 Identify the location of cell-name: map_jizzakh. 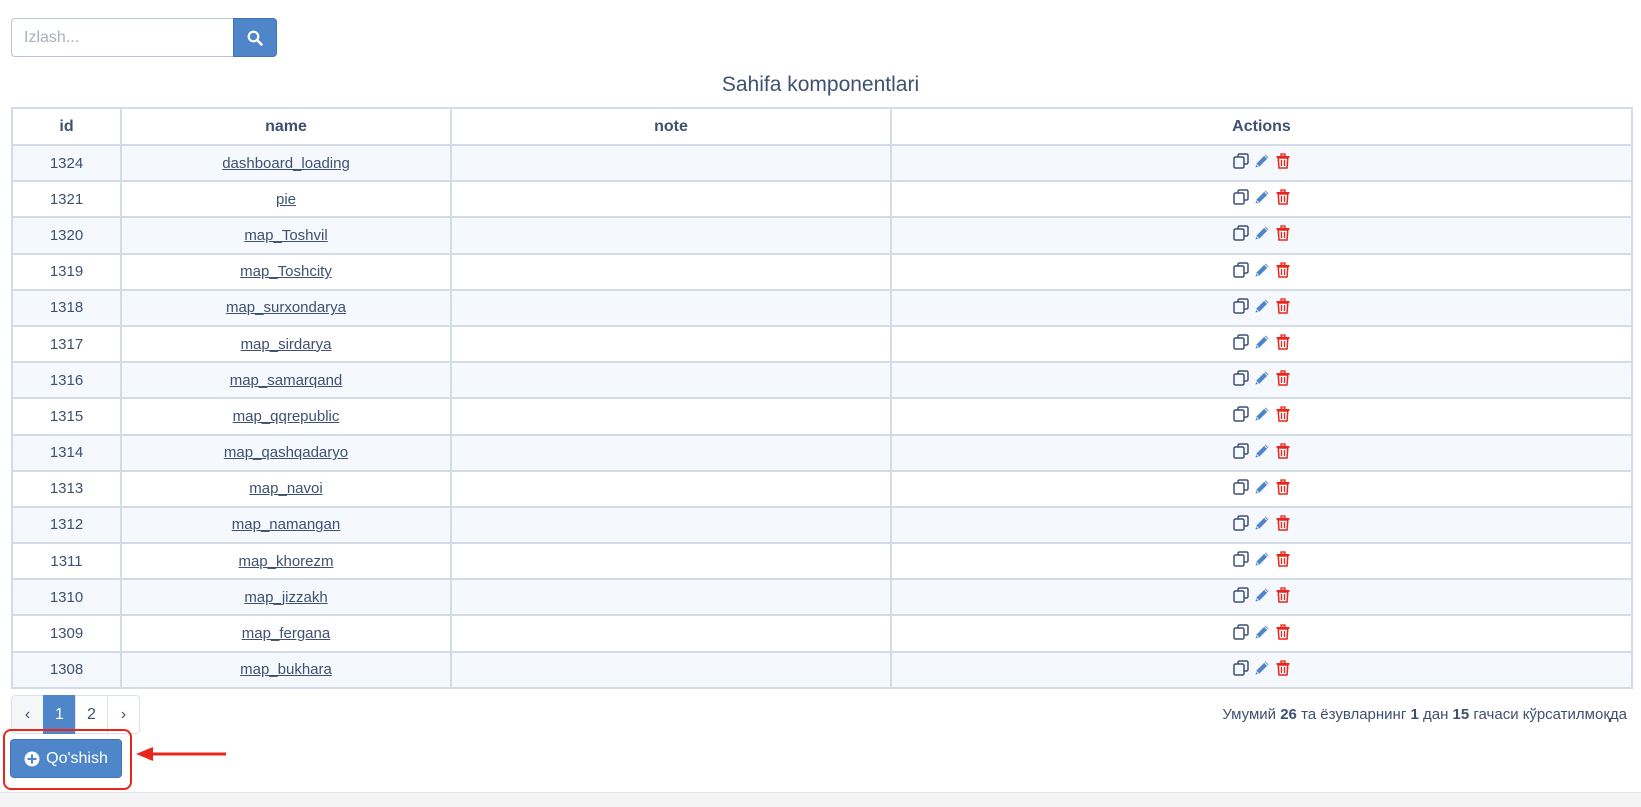
(286, 597).